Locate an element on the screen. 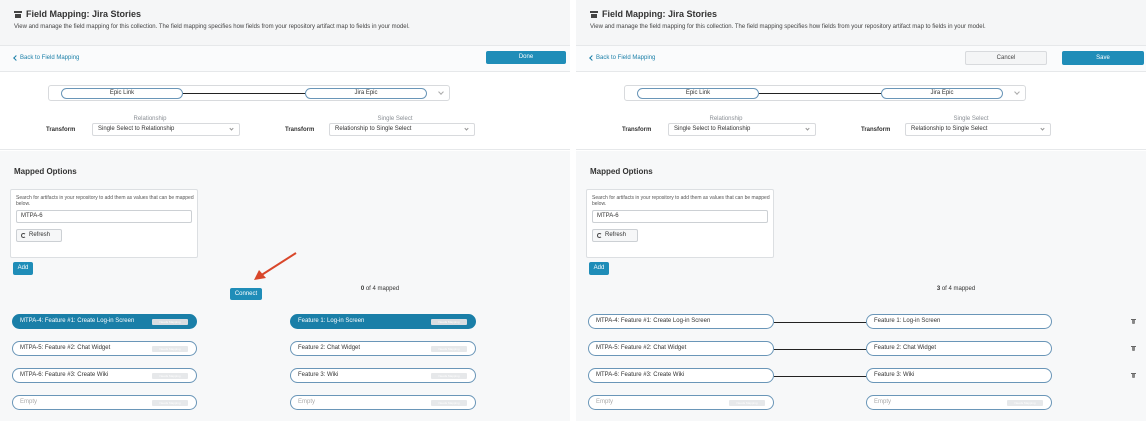 This screenshot has height=421, width=1146. transform-select-right-value: Relationship to Single Select is located at coordinates (373, 129).